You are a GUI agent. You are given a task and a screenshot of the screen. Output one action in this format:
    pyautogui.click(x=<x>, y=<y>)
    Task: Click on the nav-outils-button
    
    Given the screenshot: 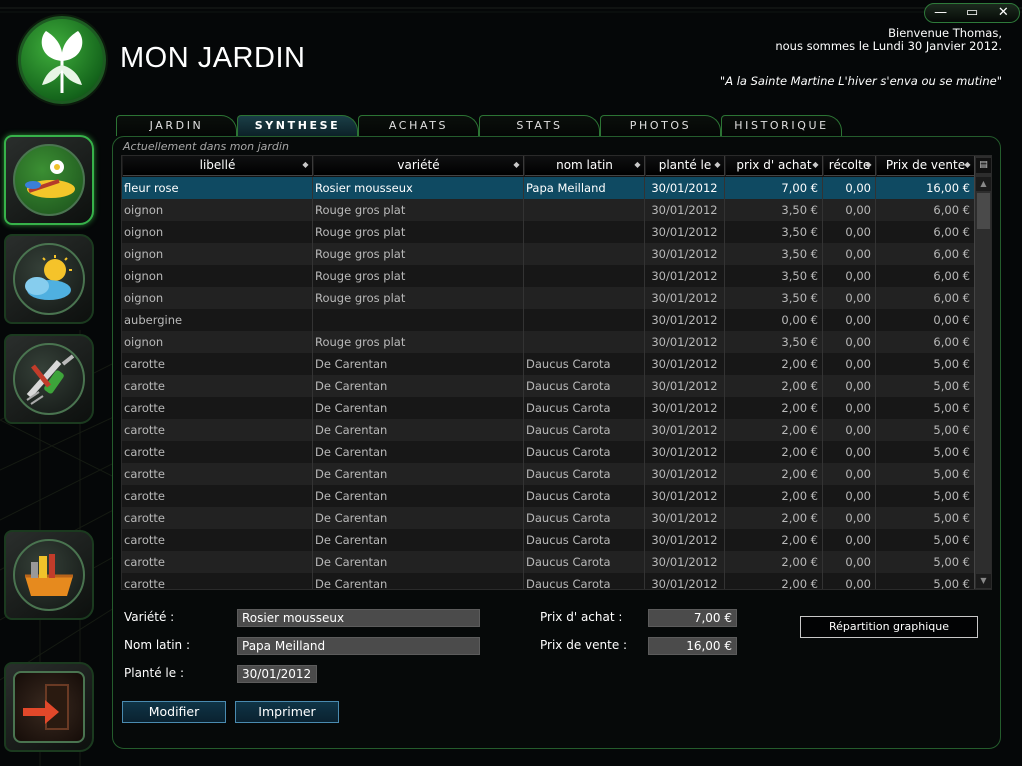 What is the action you would take?
    pyautogui.click(x=49, y=379)
    